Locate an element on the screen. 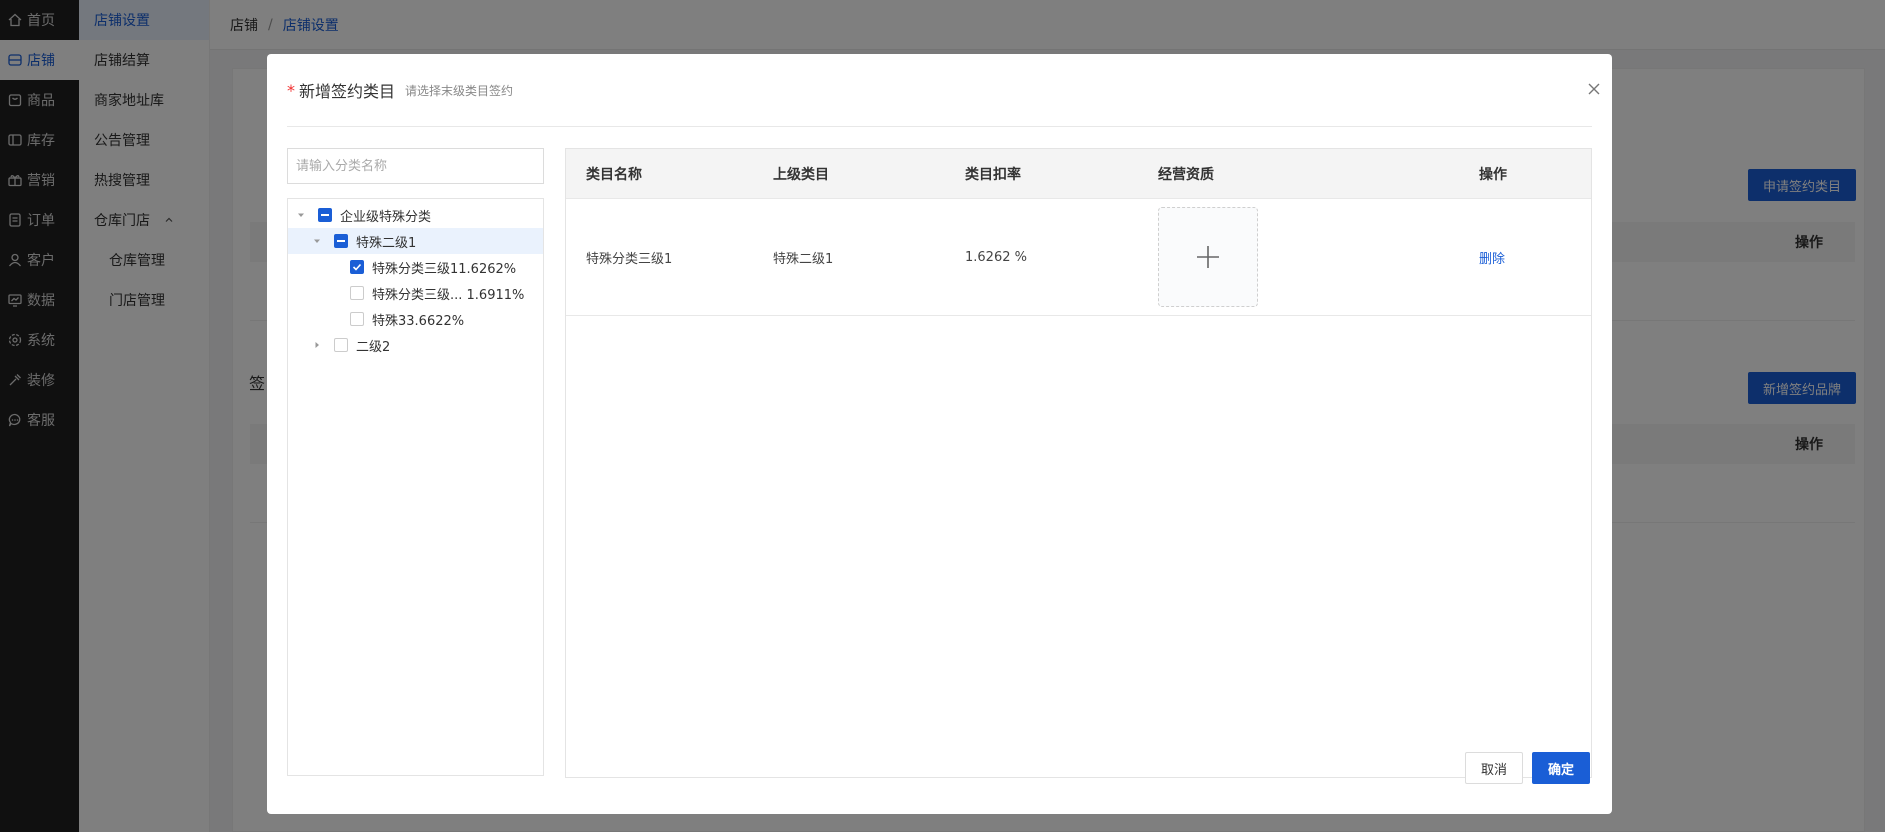 The width and height of the screenshot is (1885, 832). cell-name: 特殊分类三级1 is located at coordinates (629, 259).